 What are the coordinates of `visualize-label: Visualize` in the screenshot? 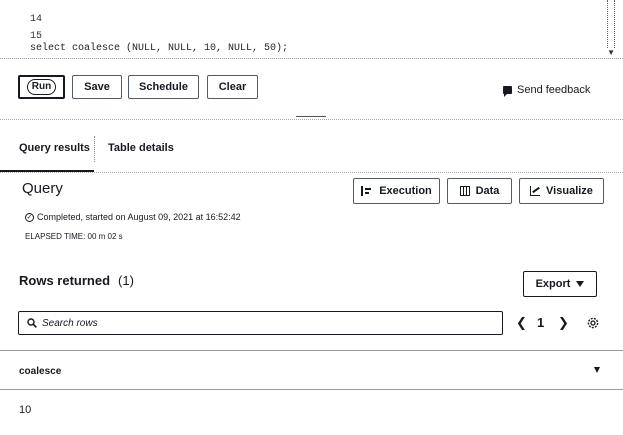 It's located at (569, 191).